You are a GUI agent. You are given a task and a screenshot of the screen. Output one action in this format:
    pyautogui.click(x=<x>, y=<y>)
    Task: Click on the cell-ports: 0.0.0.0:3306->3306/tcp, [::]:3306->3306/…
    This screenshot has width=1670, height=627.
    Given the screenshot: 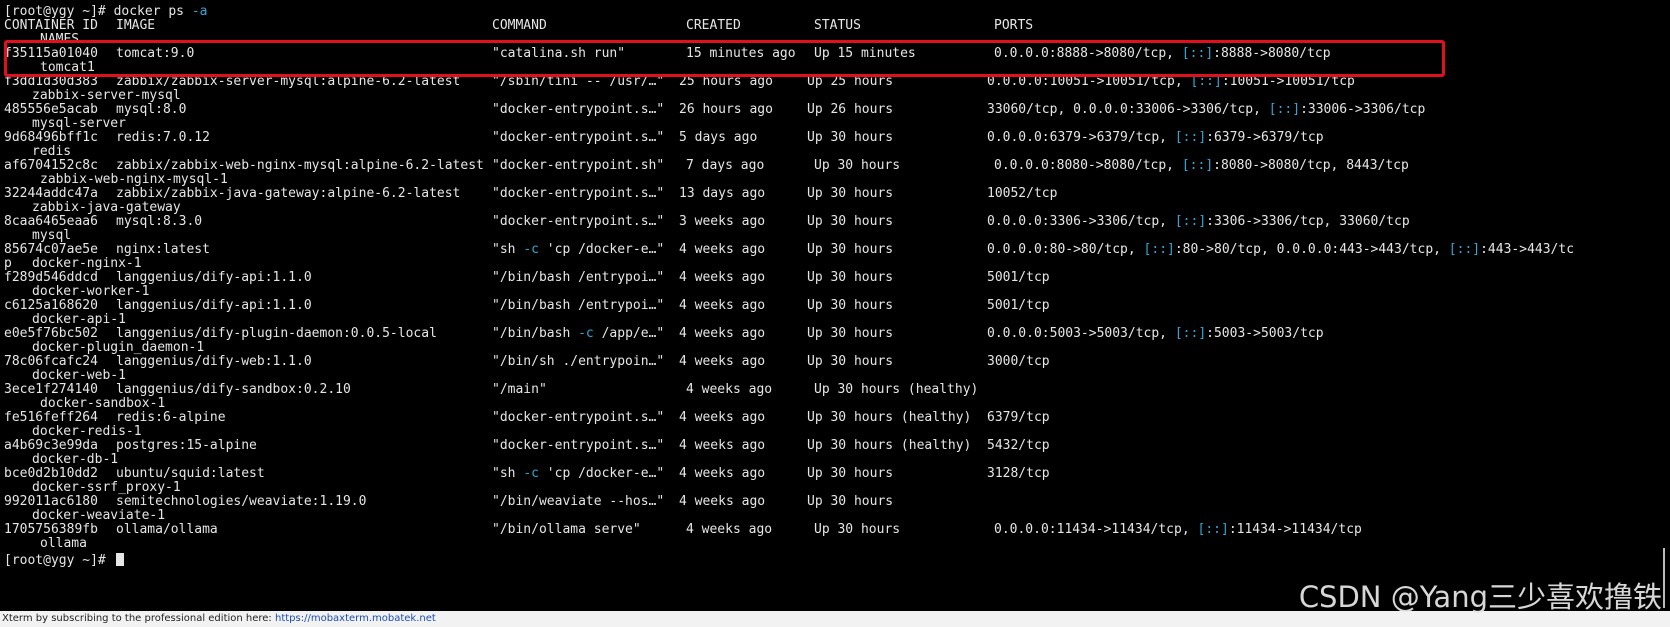 What is the action you would take?
    pyautogui.click(x=1198, y=221)
    